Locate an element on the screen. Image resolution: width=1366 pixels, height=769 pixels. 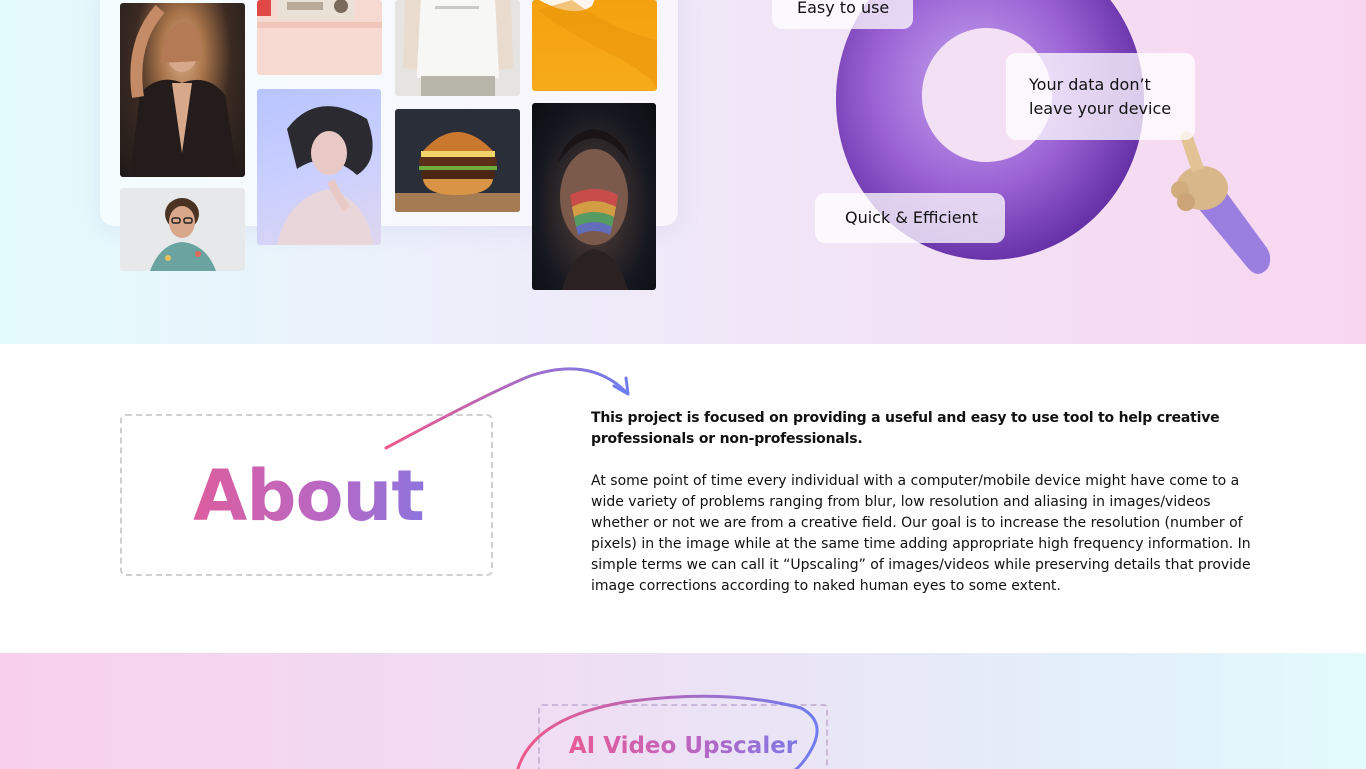
woman-leather-jacket-photo is located at coordinates (182, 90).